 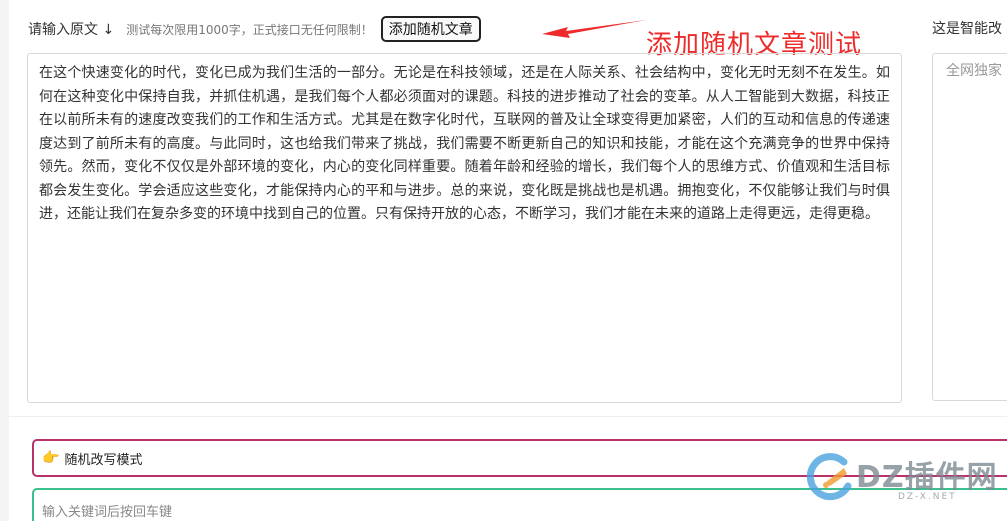 I want to click on dz-logo-icon, so click(x=829, y=477).